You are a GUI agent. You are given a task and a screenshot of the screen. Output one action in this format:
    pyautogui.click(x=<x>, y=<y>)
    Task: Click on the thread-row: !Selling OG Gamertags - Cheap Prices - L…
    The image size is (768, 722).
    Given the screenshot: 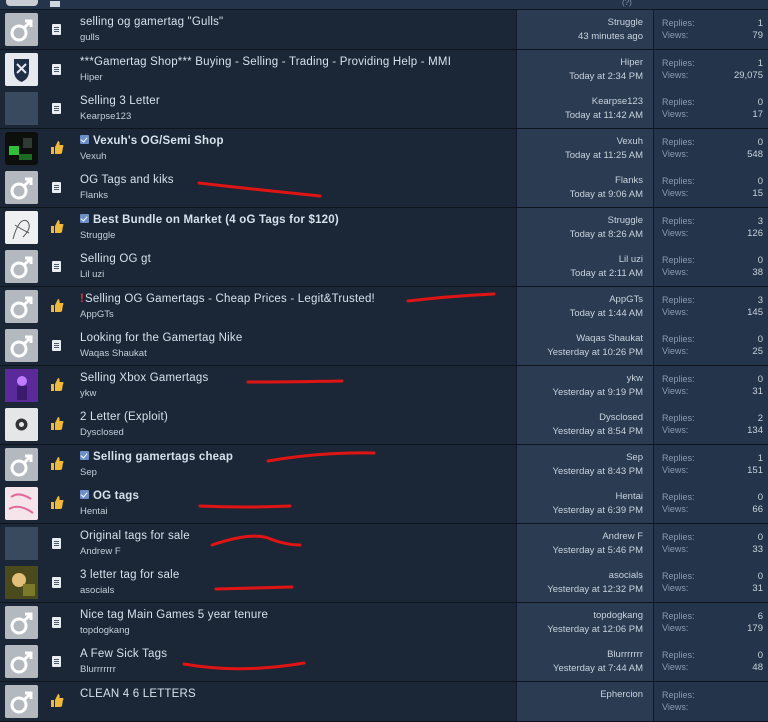 What is the action you would take?
    pyautogui.click(x=384, y=306)
    